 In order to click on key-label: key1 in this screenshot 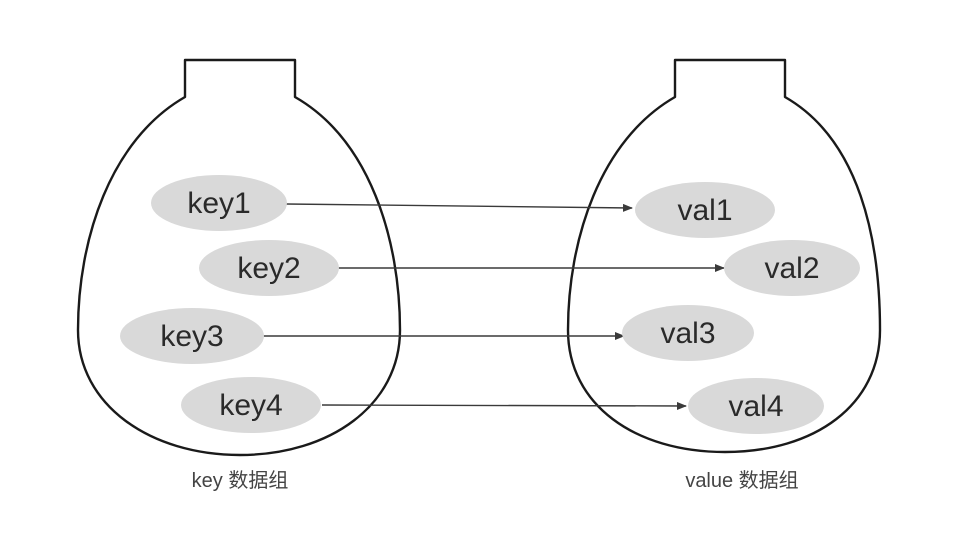, I will do `click(218, 203)`.